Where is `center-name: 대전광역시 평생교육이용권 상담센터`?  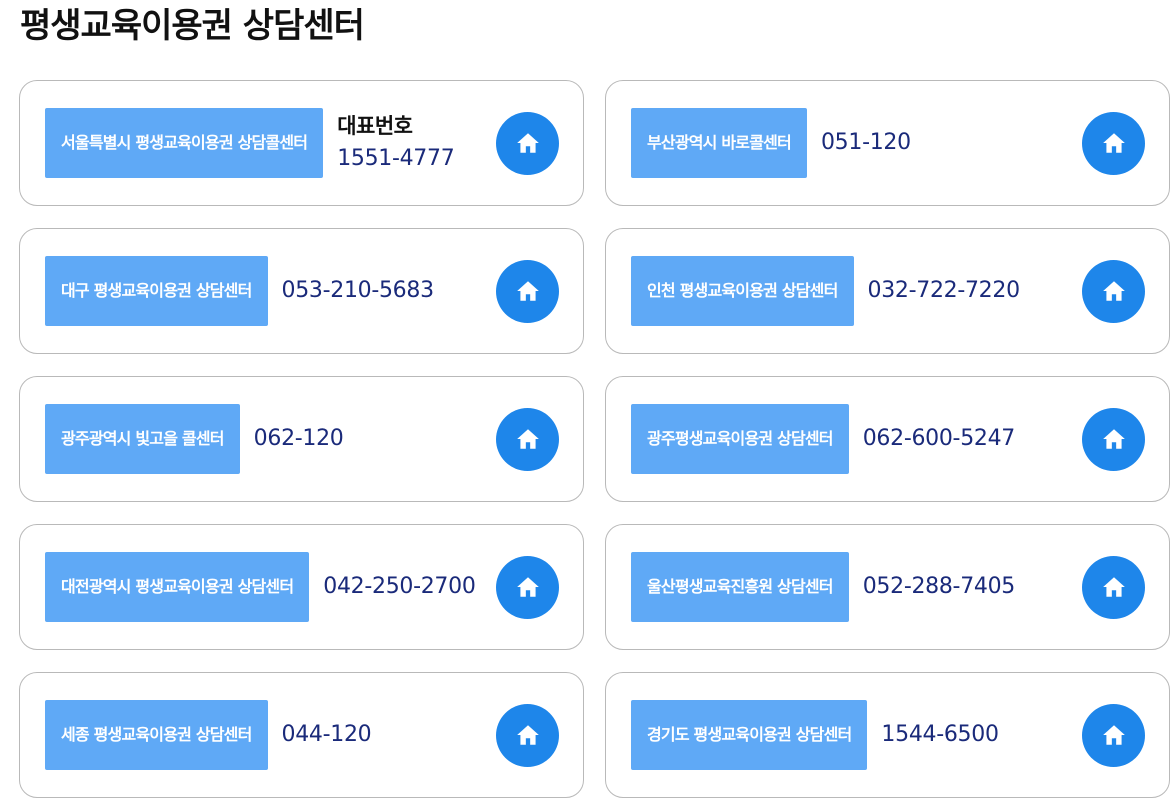
center-name: 대전광역시 평생교육이용권 상담센터 is located at coordinates (177, 587).